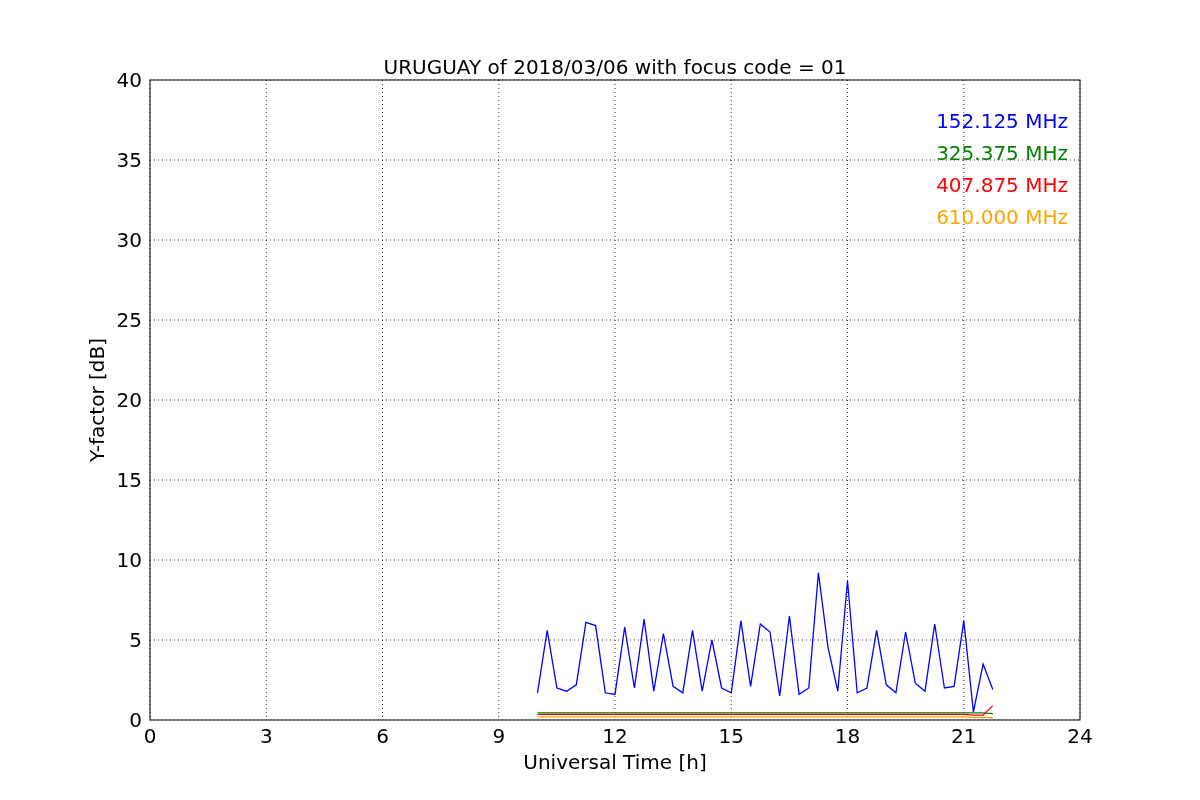 The width and height of the screenshot is (1200, 800). I want to click on tick-label: 40, so click(129, 80).